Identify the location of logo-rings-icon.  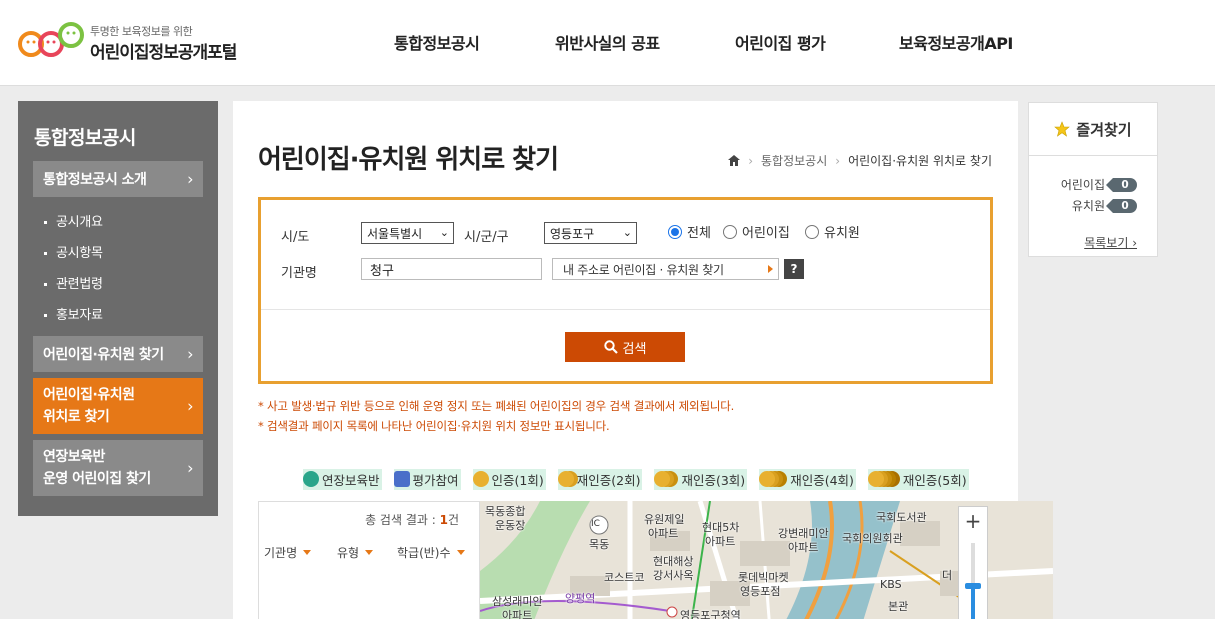
(51, 39).